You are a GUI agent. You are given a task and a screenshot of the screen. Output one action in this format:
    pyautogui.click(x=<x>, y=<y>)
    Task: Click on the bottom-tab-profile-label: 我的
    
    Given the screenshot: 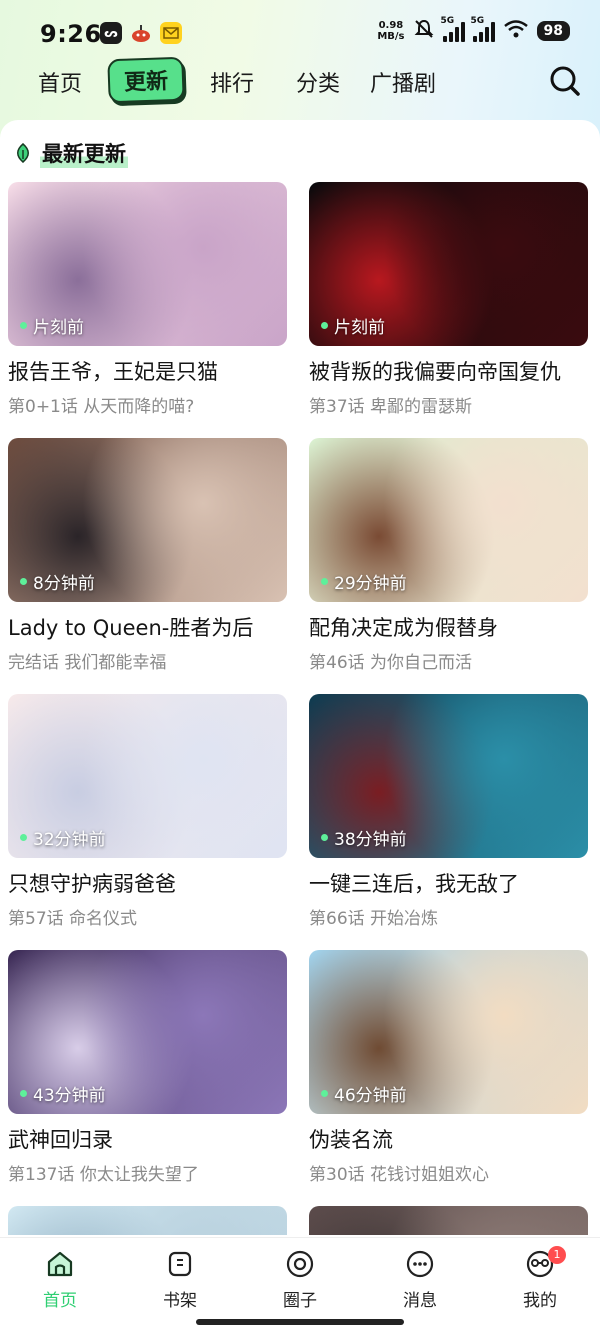 What is the action you would take?
    pyautogui.click(x=540, y=1301)
    